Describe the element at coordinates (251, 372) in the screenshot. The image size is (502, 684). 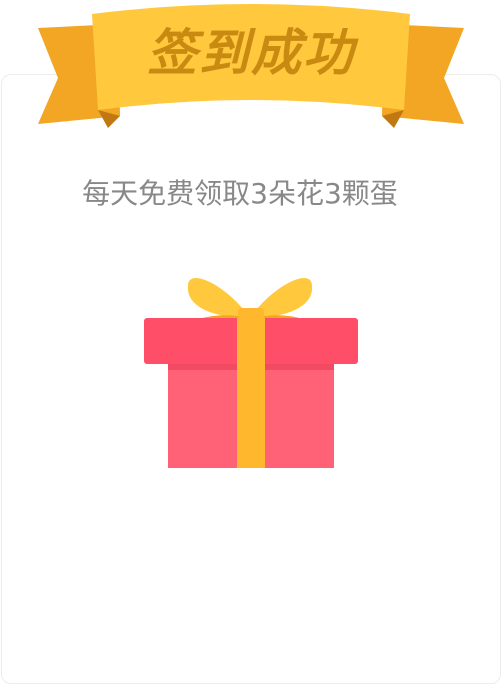
I see `gift-box-icon` at that location.